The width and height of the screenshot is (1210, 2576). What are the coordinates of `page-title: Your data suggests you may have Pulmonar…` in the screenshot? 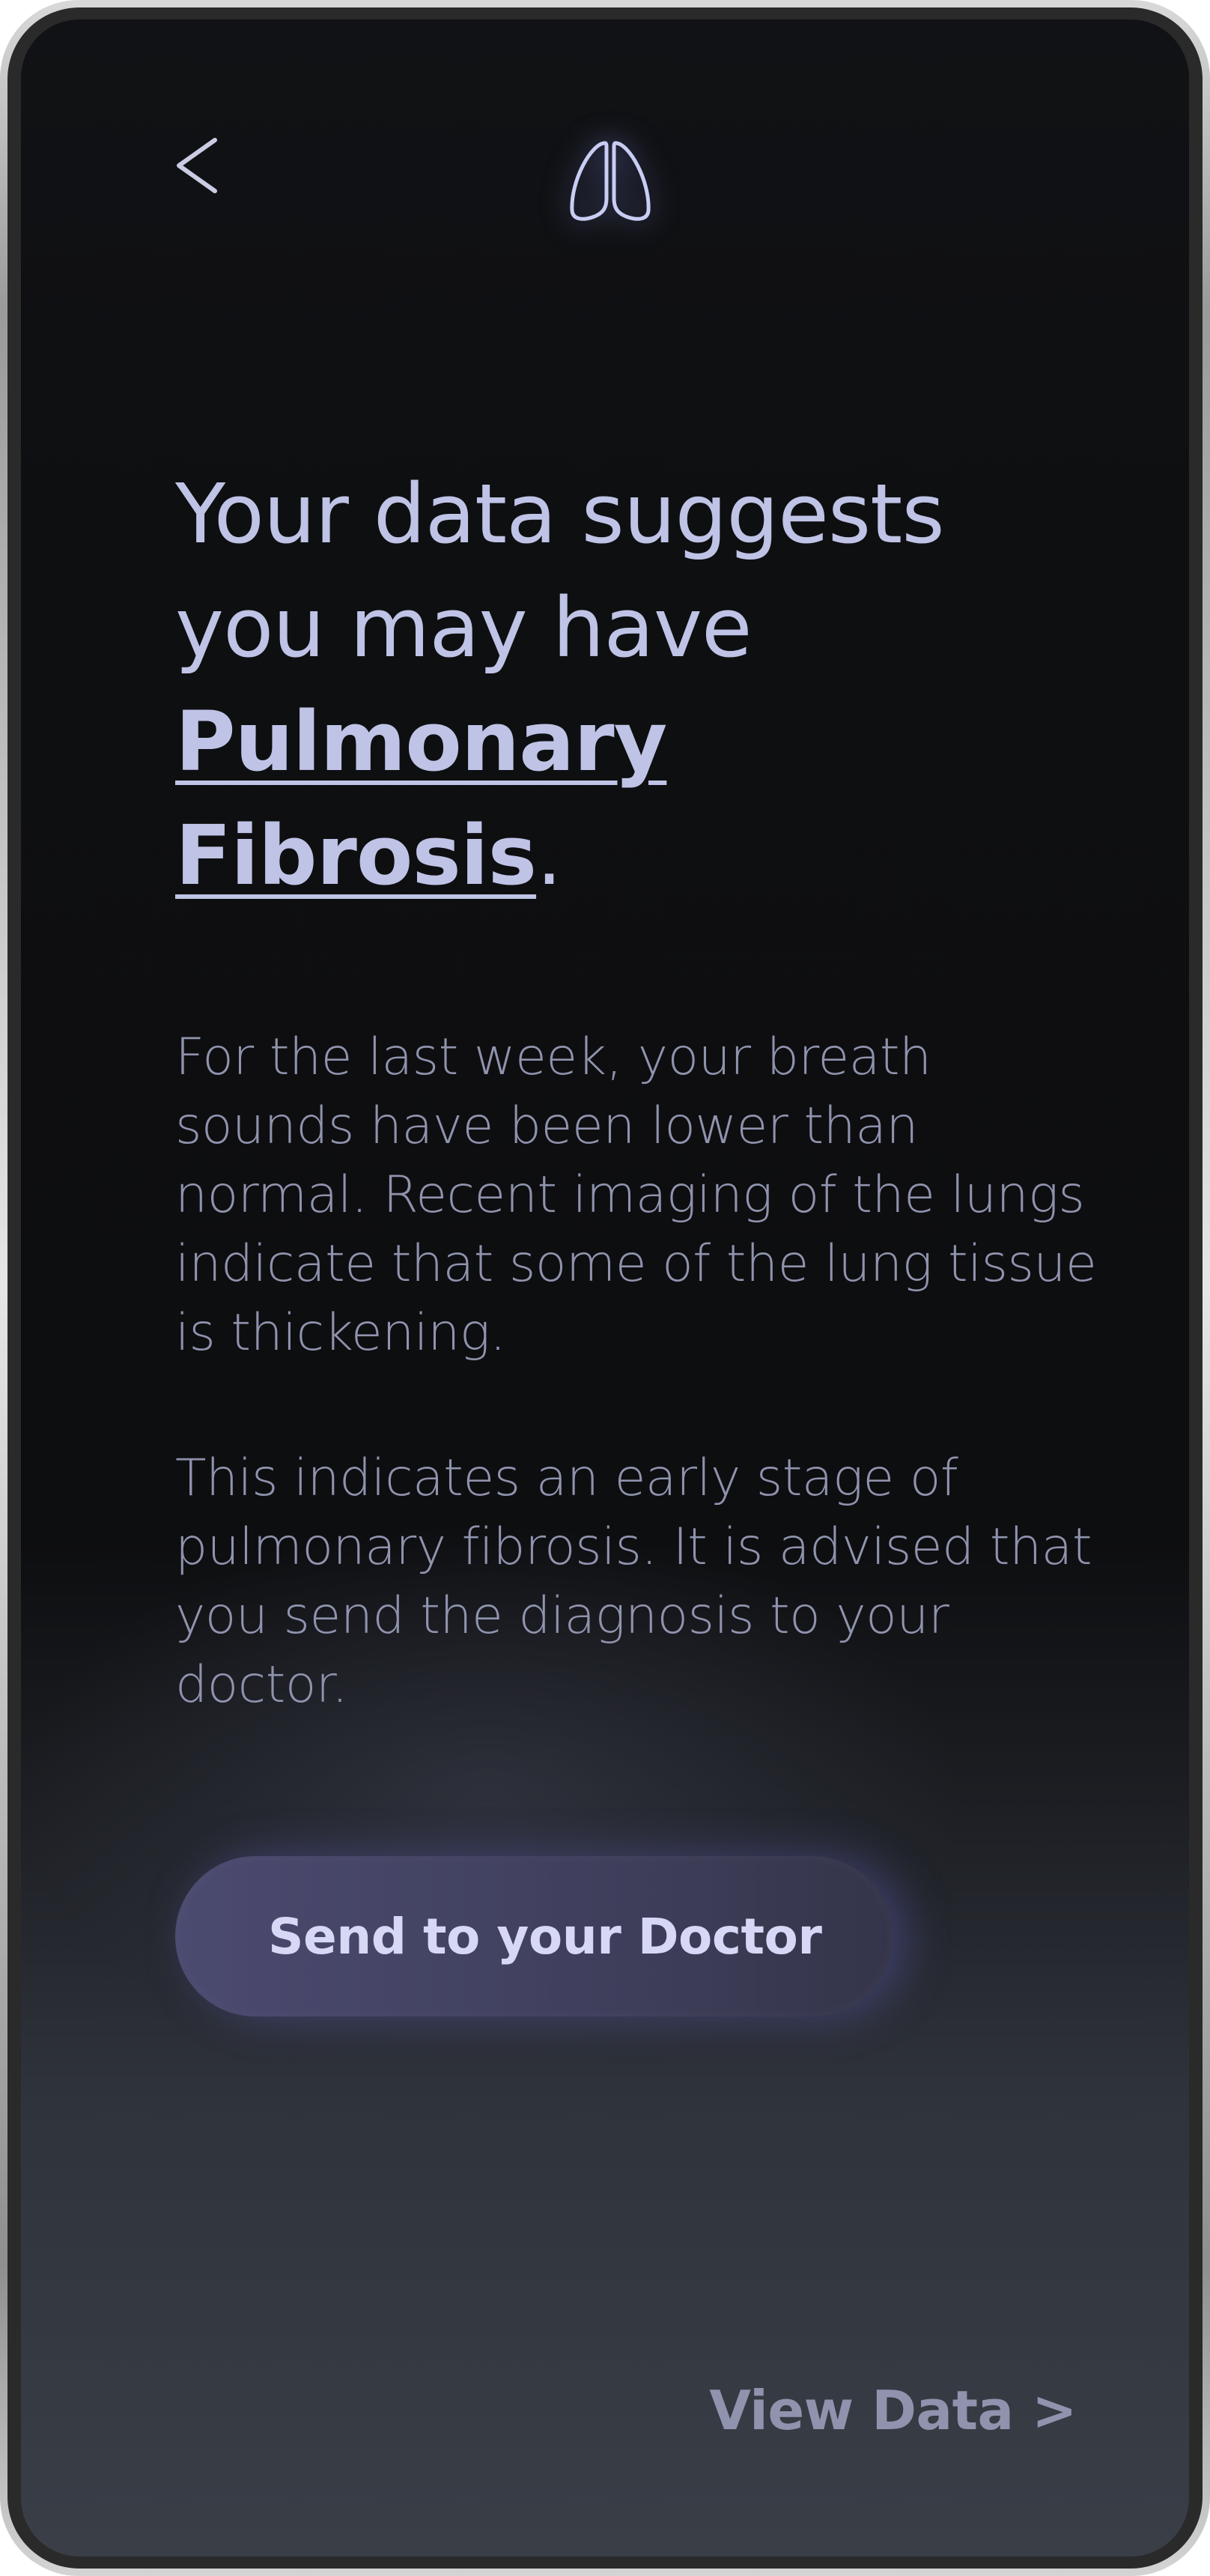 It's located at (624, 684).